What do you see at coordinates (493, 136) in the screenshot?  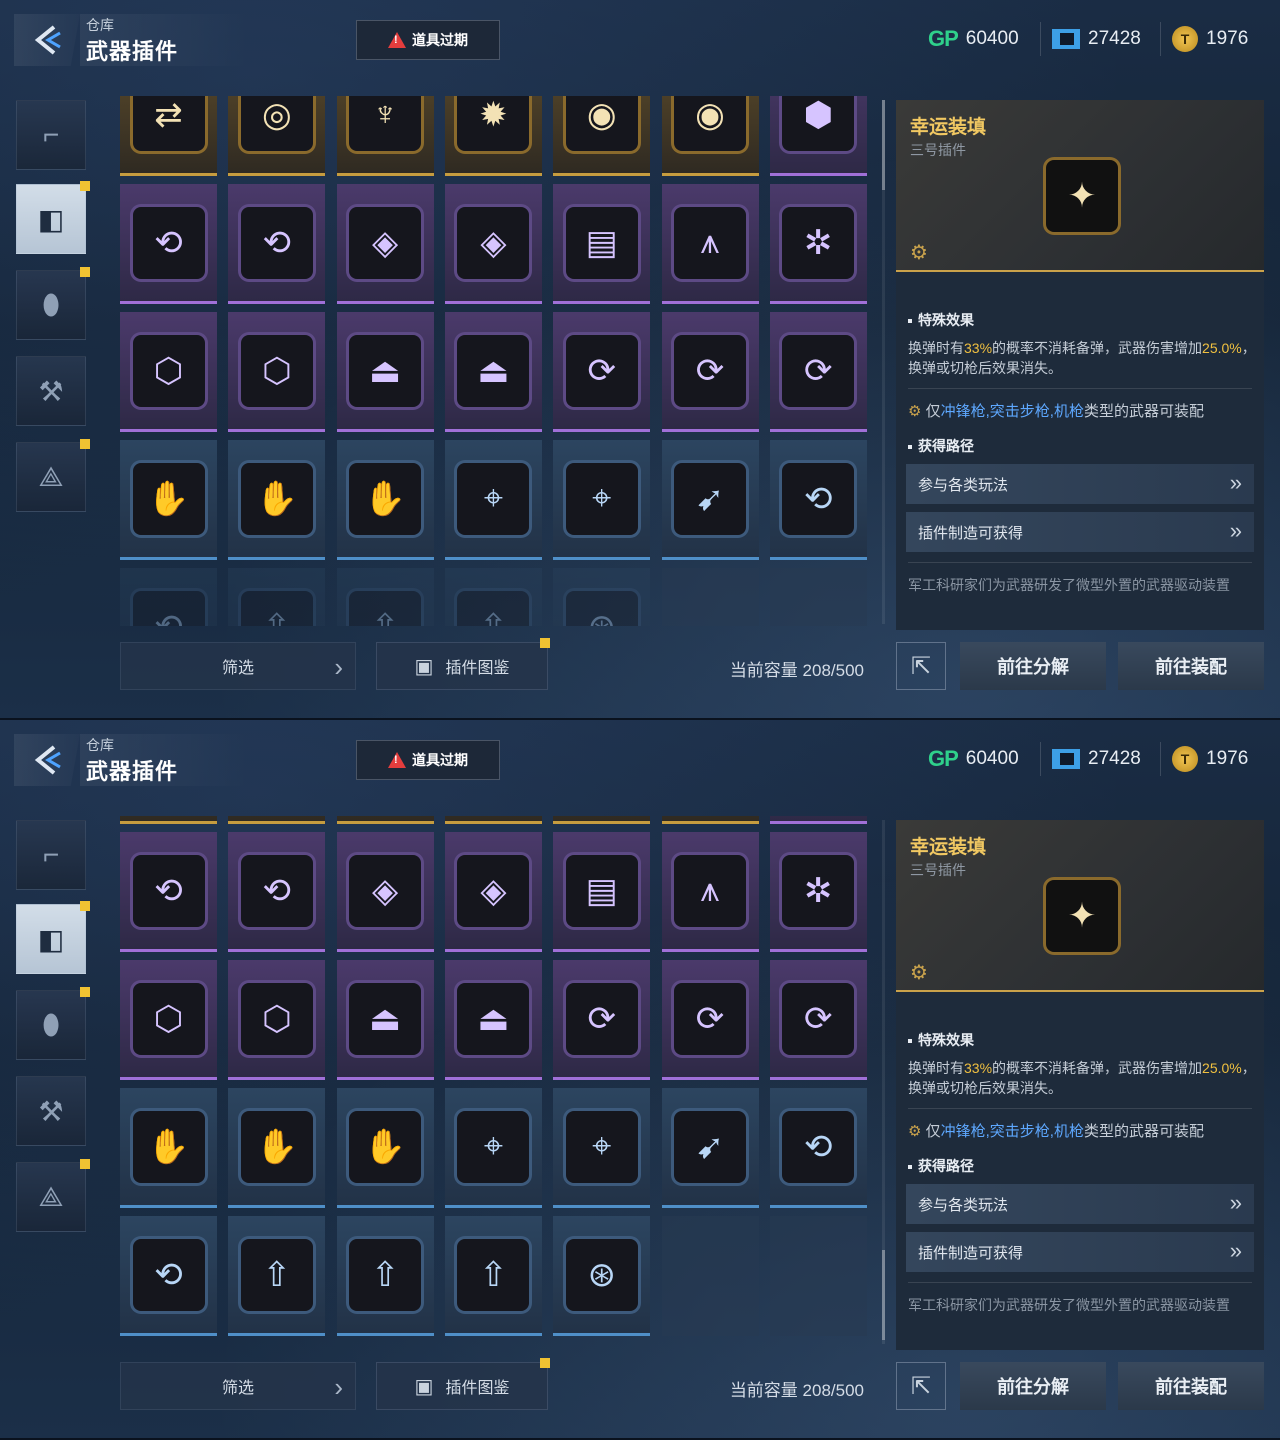 I see `plugin-tile: ✹` at bounding box center [493, 136].